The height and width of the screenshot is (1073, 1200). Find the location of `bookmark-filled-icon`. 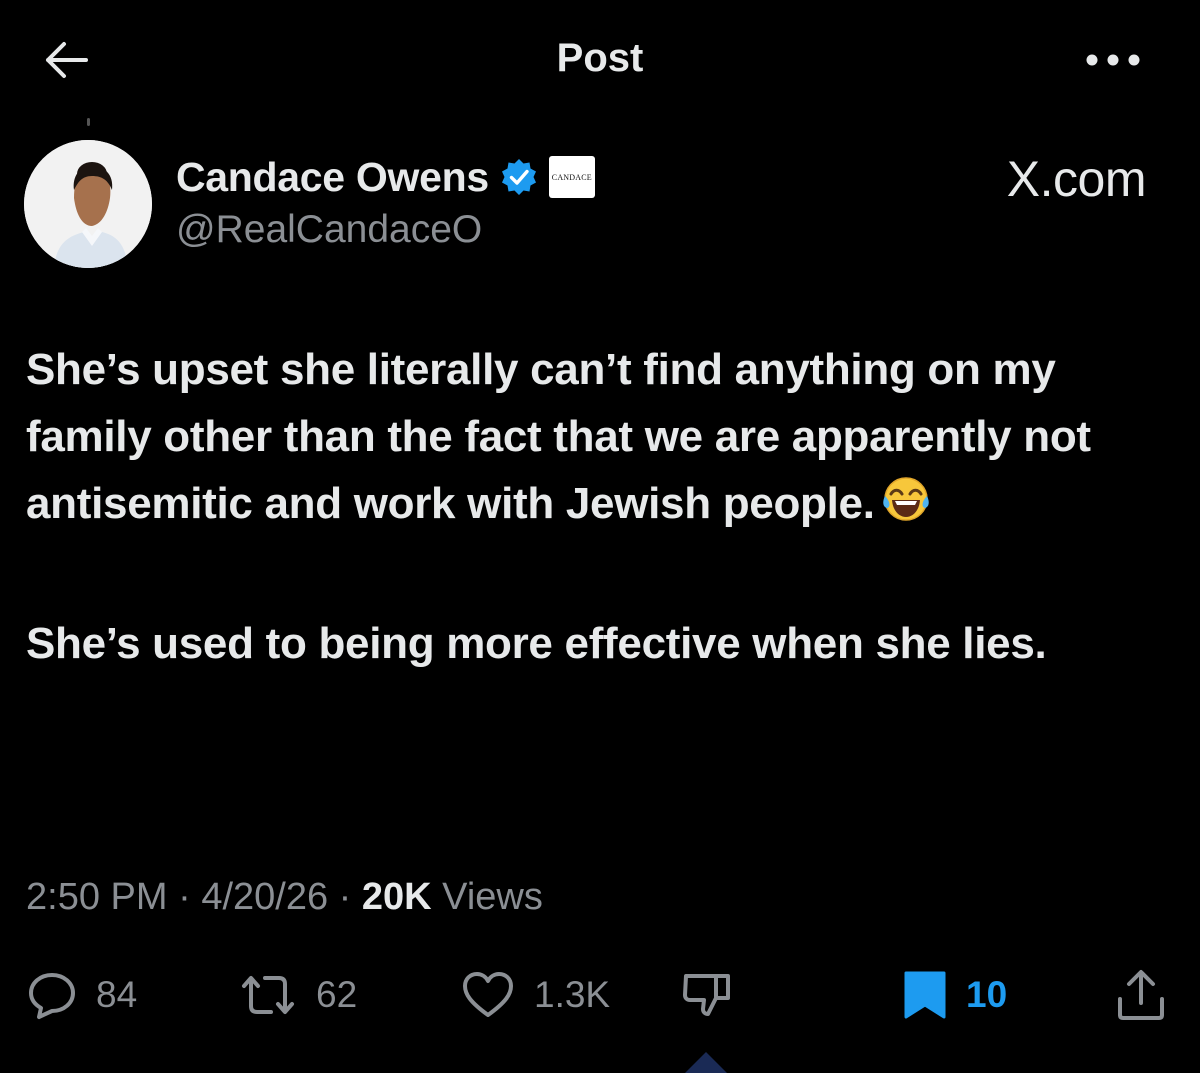

bookmark-filled-icon is located at coordinates (925, 995).